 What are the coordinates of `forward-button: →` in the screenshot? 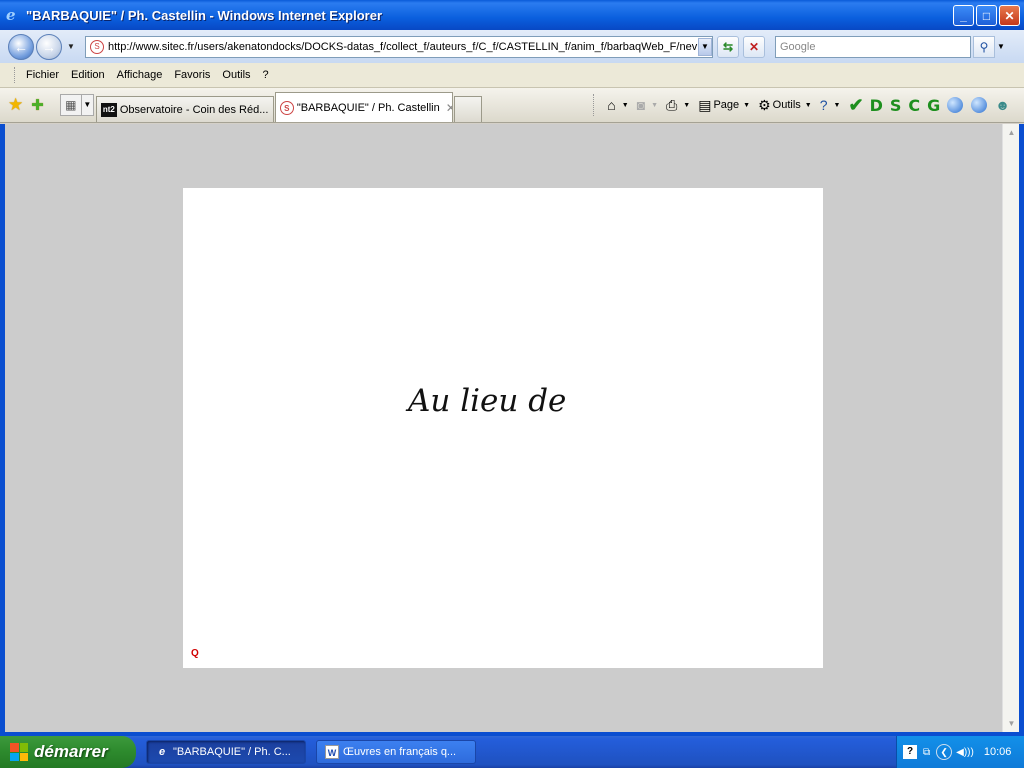 It's located at (49, 46).